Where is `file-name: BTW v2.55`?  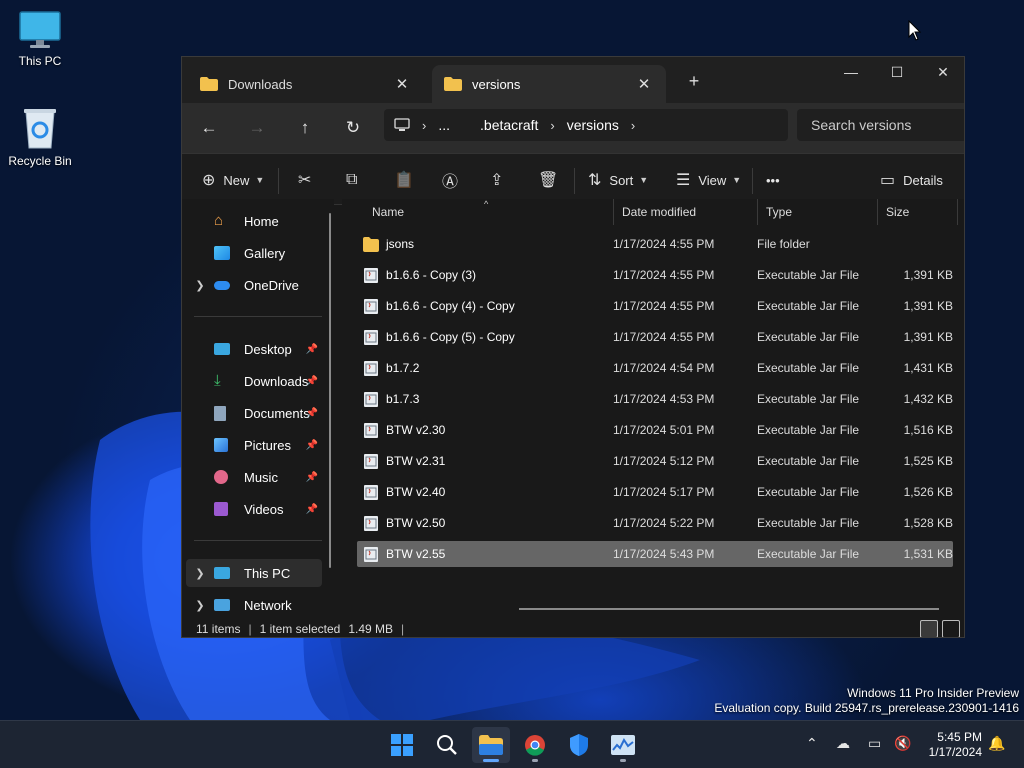 file-name: BTW v2.55 is located at coordinates (416, 554).